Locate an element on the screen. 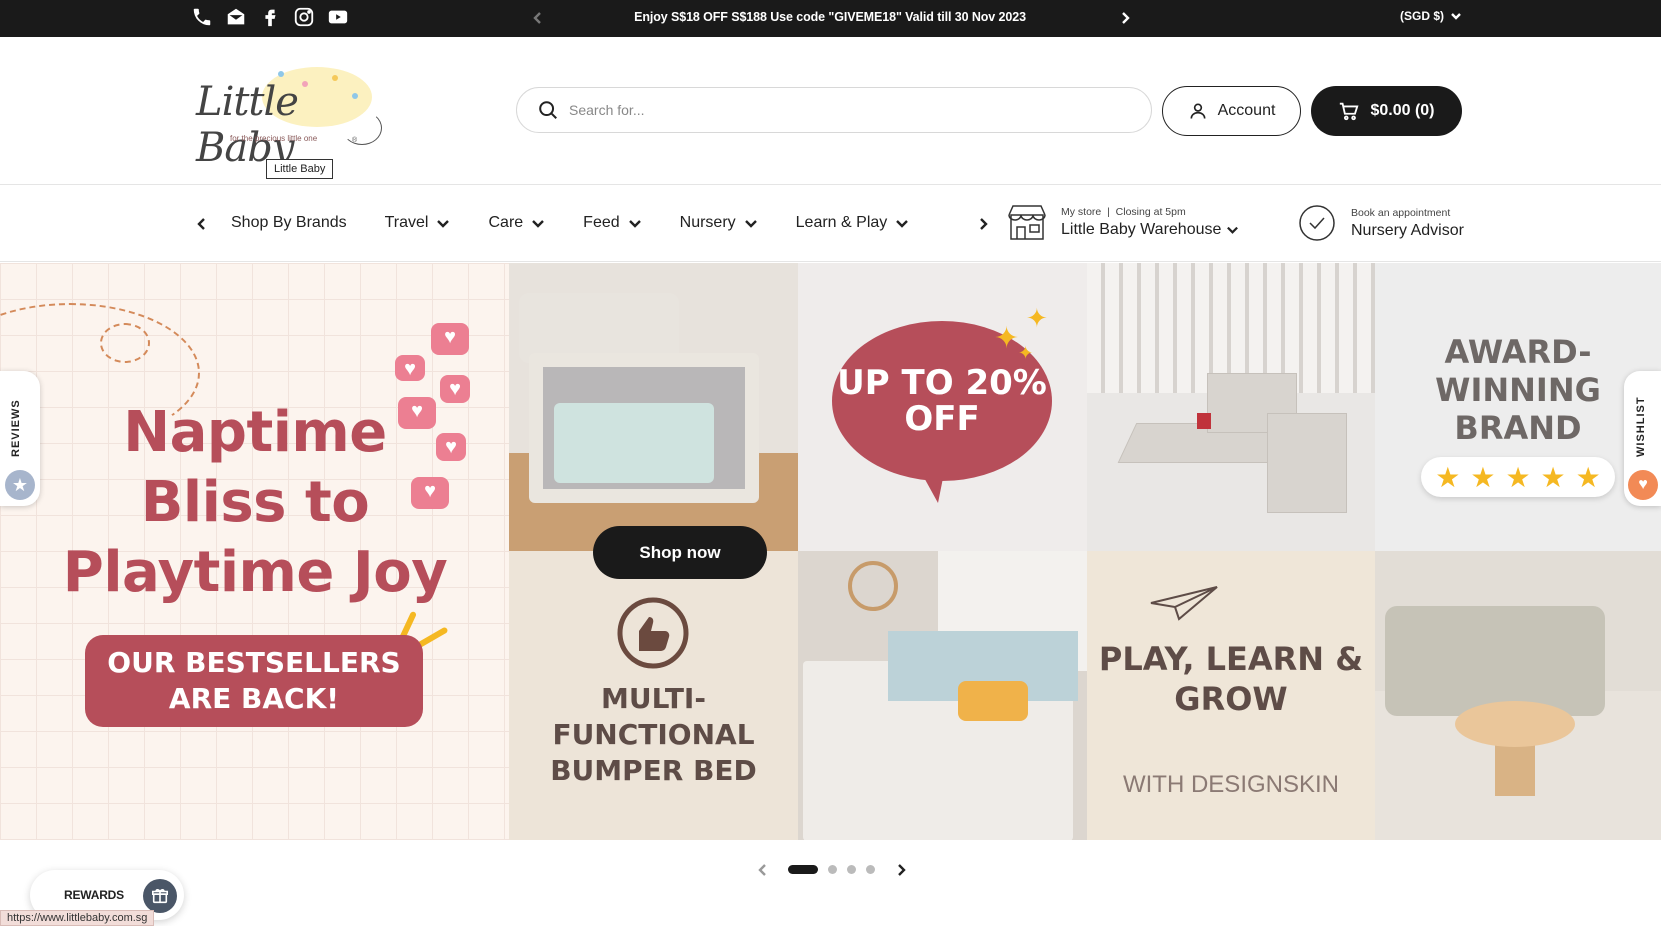 The image size is (1661, 926). cart-button: $0.00 (0) is located at coordinates (1386, 111).